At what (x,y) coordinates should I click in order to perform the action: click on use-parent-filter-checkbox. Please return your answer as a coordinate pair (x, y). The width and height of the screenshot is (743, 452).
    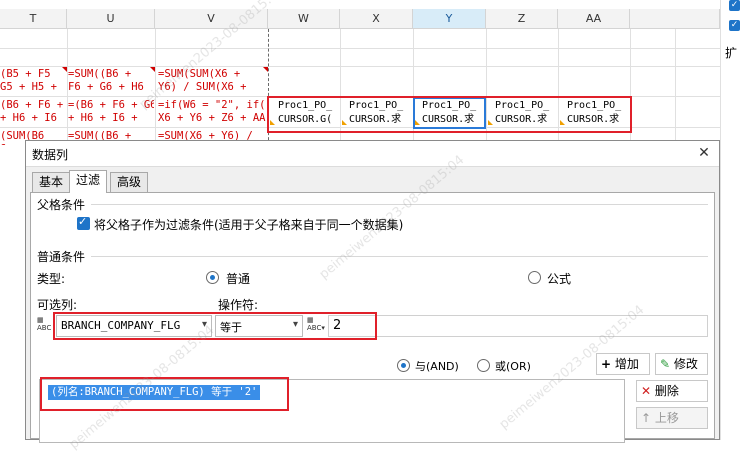
    Looking at the image, I should click on (83, 222).